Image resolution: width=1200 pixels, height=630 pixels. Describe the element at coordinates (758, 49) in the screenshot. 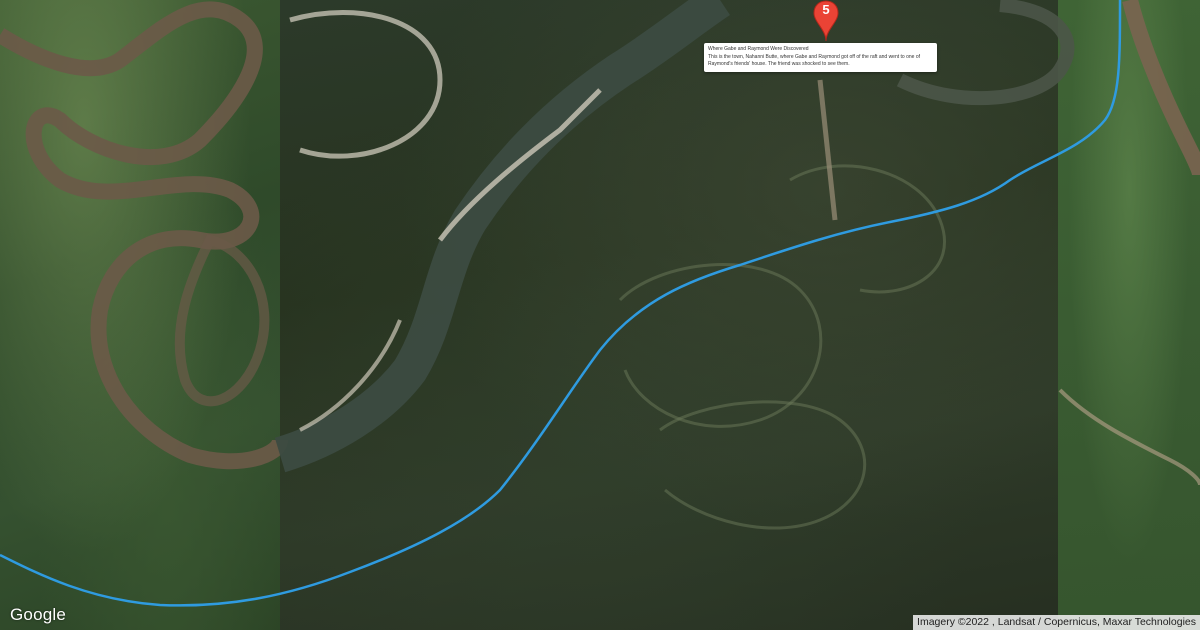

I see `info-window-title: Where Gabe and Raymond Were Discovered` at that location.